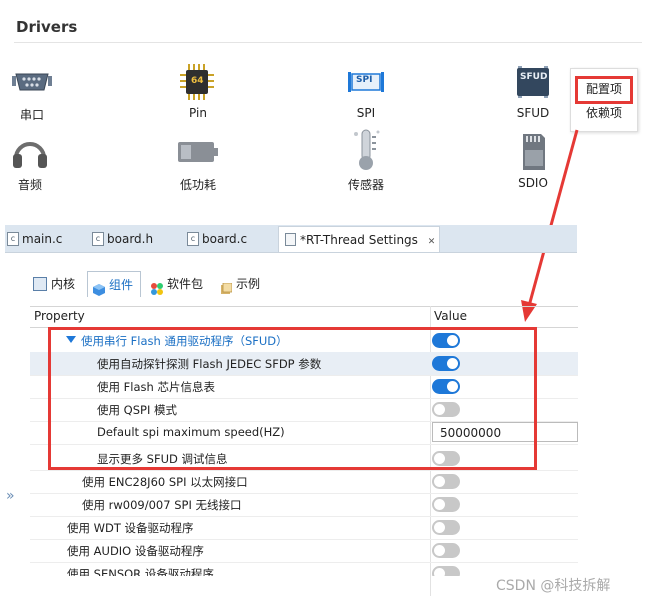 The image size is (650, 603). I want to click on table-row: 使用 ENC28J60 SPI 以太网接口, so click(304, 482).